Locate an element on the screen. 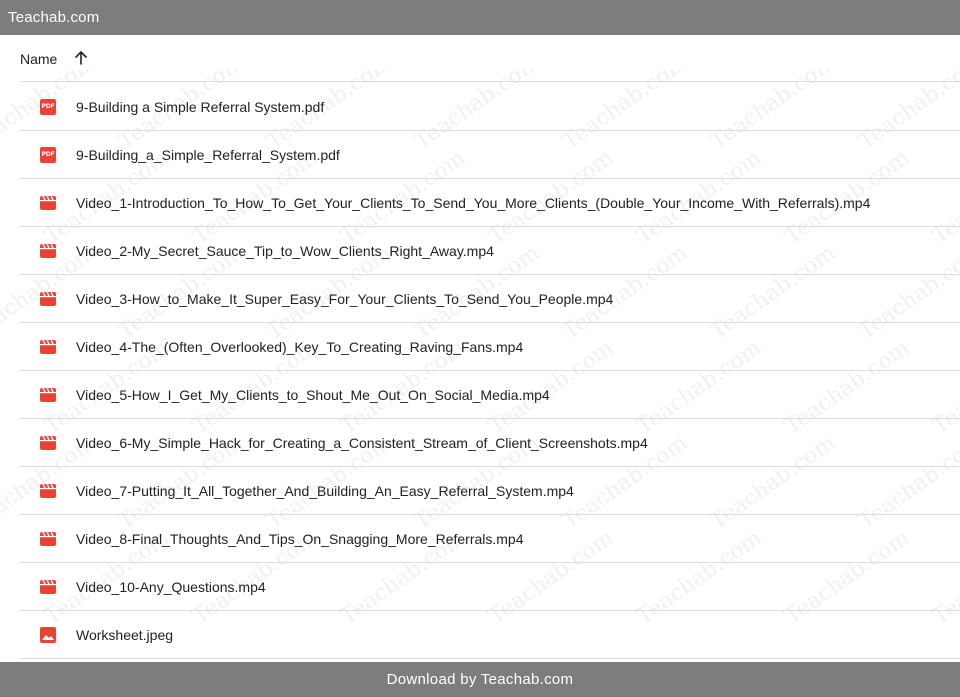 This screenshot has width=960, height=697. footer-text: Download by Teachab.com is located at coordinates (480, 679).